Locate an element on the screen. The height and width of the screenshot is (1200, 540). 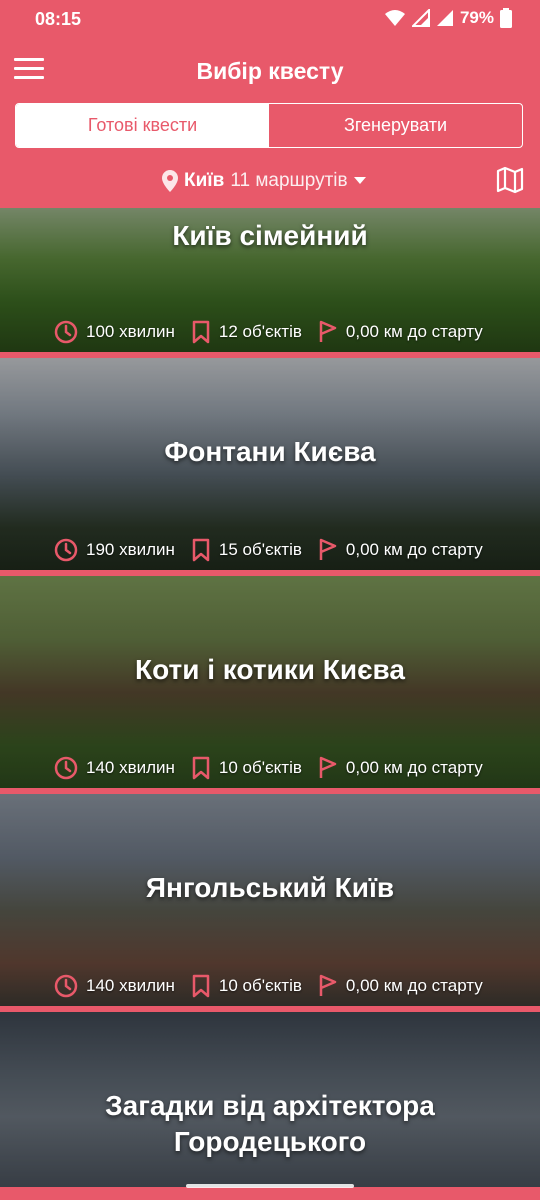
city-name: Київ is located at coordinates (204, 180).